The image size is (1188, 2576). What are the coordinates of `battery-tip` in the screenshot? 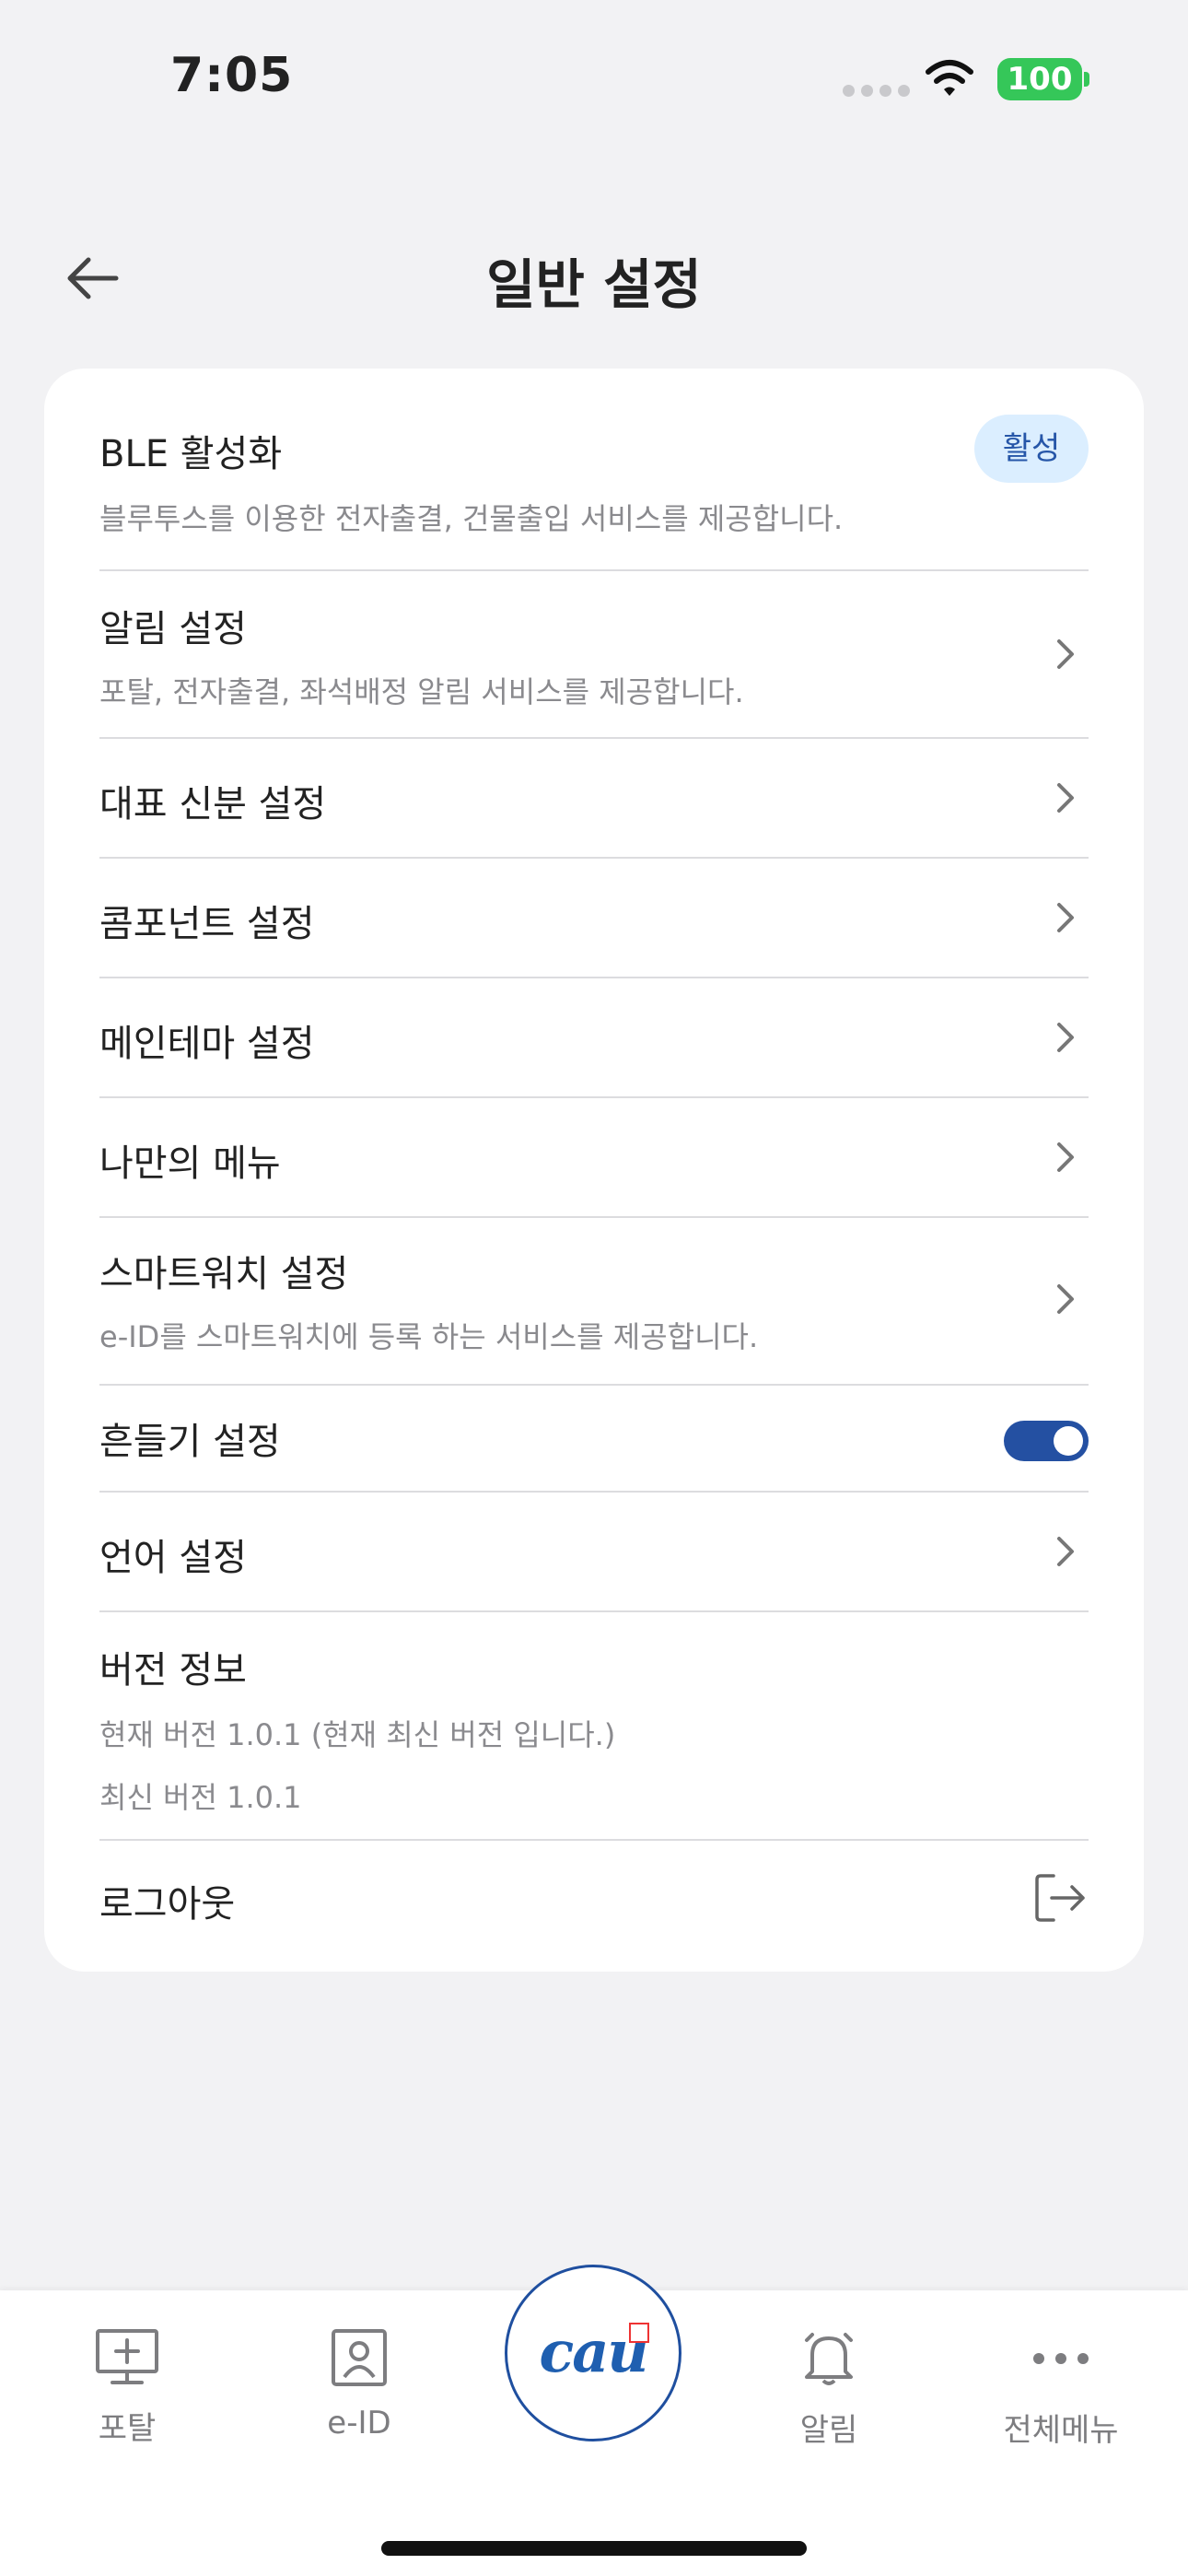 It's located at (1086, 79).